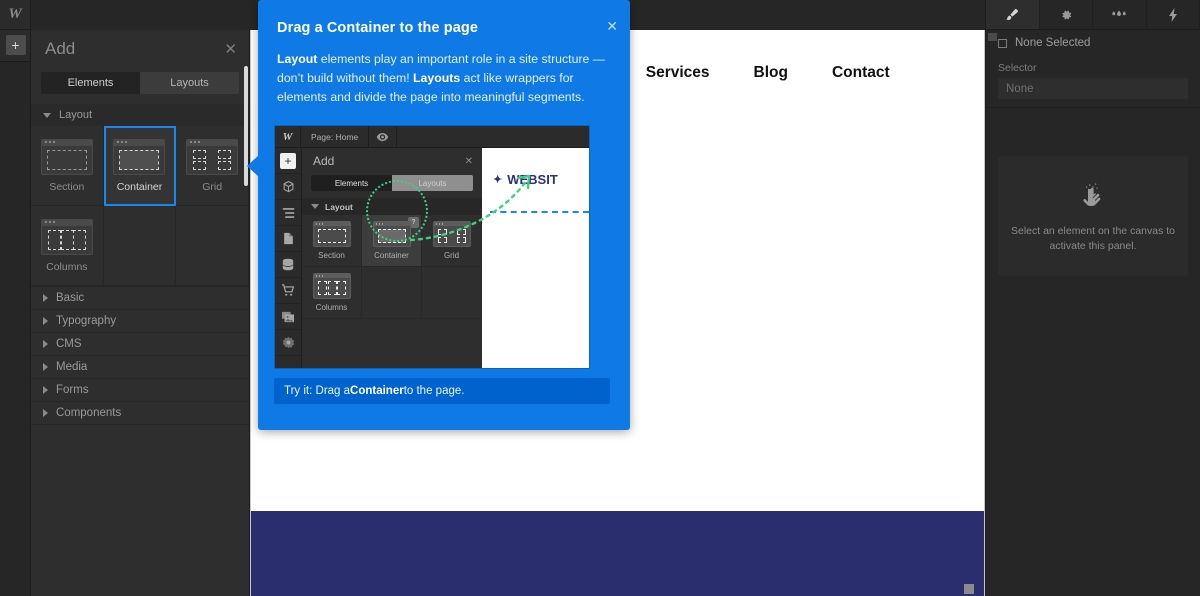 The height and width of the screenshot is (596, 1200). What do you see at coordinates (451, 255) in the screenshot?
I see `mini-element-label: Grid` at bounding box center [451, 255].